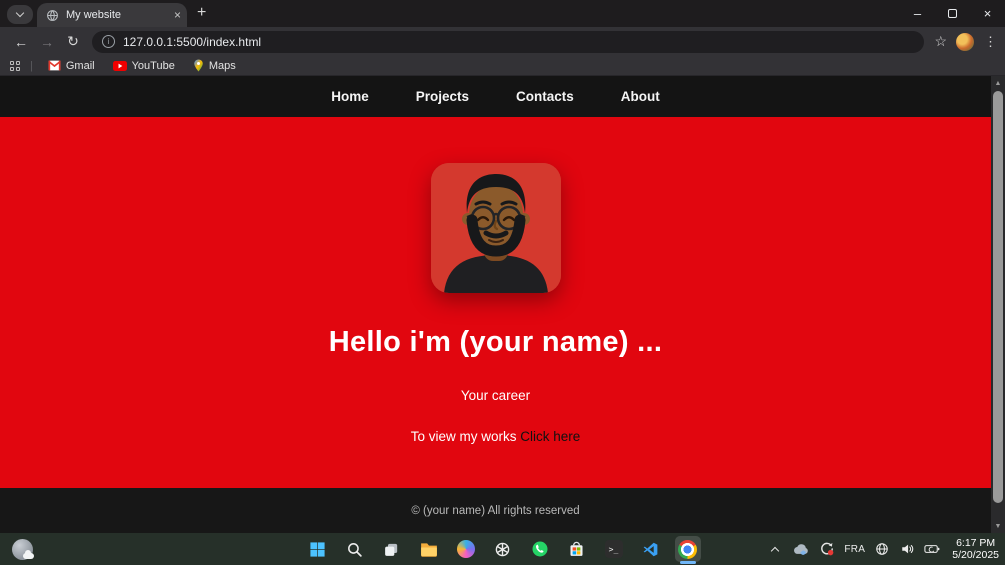 The width and height of the screenshot is (1005, 565). What do you see at coordinates (429, 549) in the screenshot?
I see `file-explorer-icon` at bounding box center [429, 549].